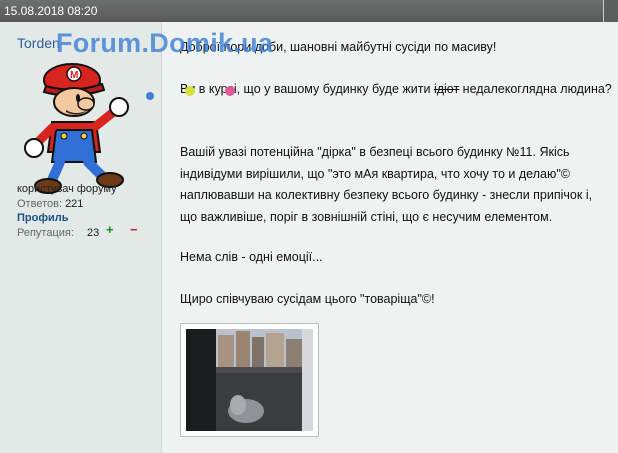 The image size is (618, 453). Describe the element at coordinates (309, 11) in the screenshot. I see `post-header-bar: 15.08.2018 08:20` at that location.